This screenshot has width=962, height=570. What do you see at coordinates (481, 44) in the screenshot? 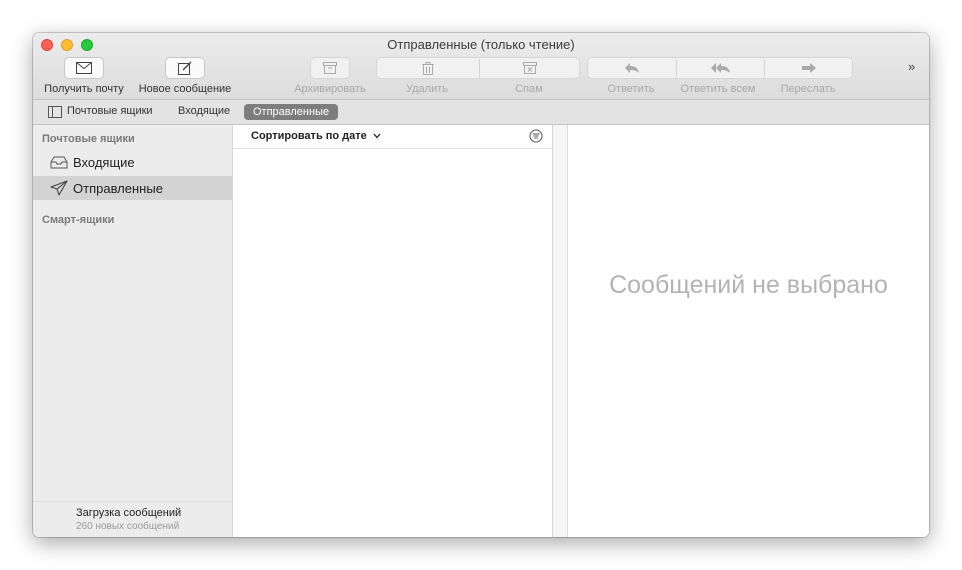
I see `window-title: Отправленные (только чтение)` at bounding box center [481, 44].